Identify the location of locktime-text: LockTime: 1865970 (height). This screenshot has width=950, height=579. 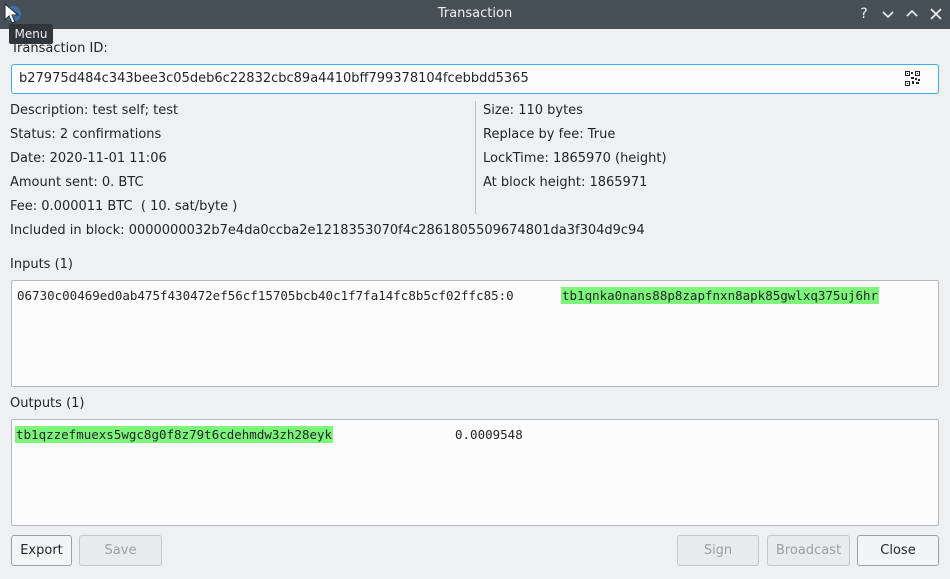
(575, 158).